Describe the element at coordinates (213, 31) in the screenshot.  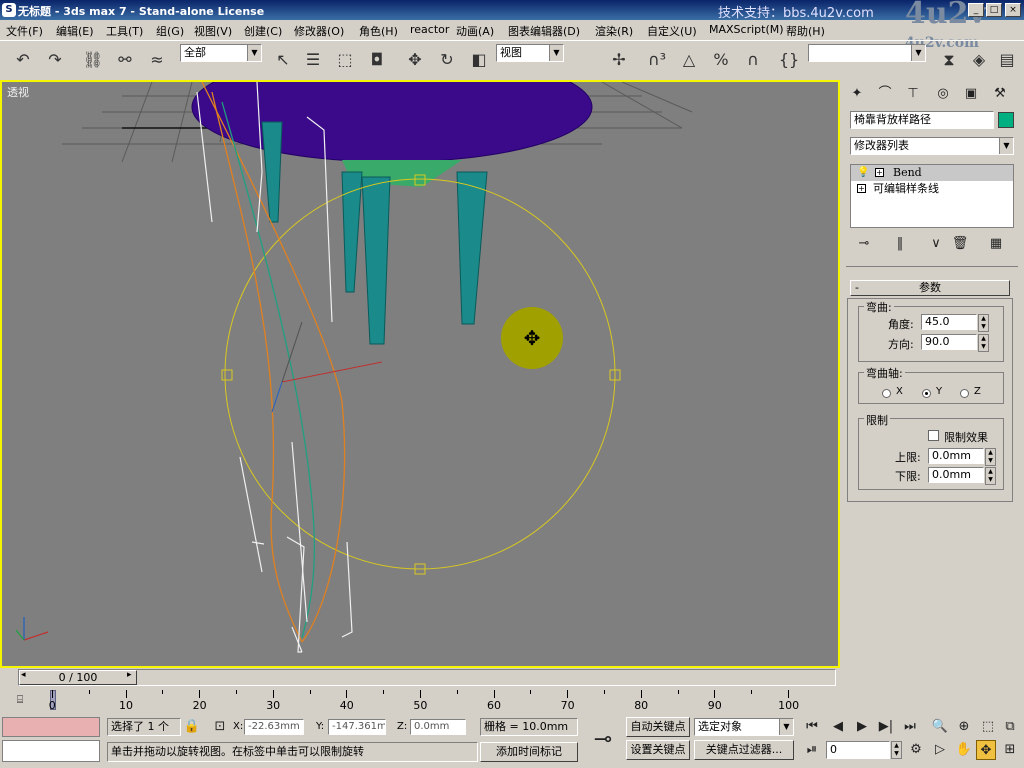
I see `menu-view: 视图(V)` at that location.